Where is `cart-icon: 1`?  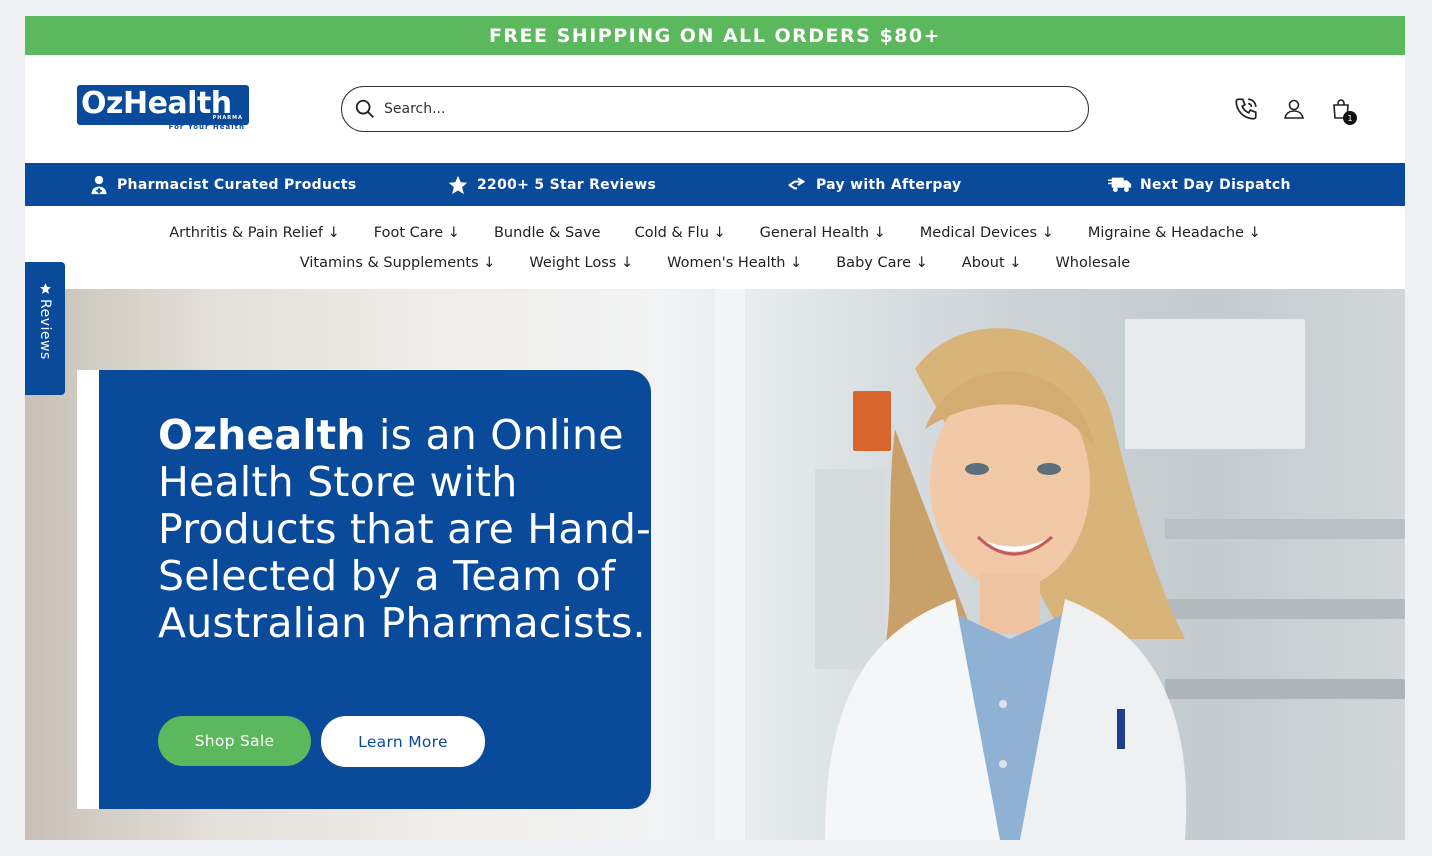 cart-icon: 1 is located at coordinates (1342, 110).